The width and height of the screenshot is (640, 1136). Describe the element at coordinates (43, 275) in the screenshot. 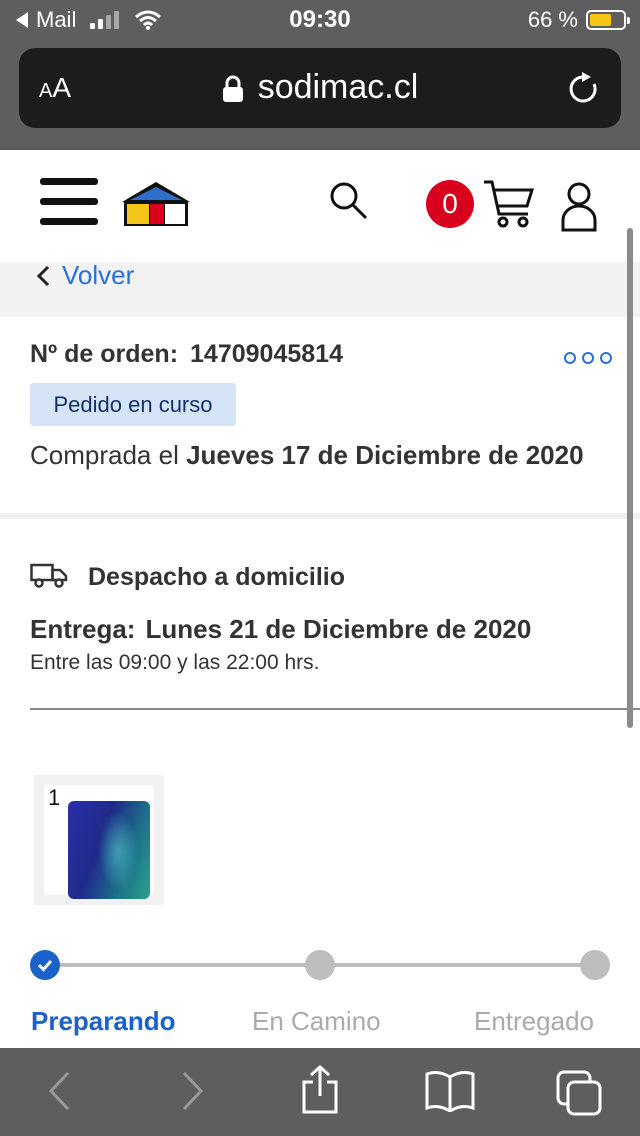

I see `chevron-left-icon` at that location.